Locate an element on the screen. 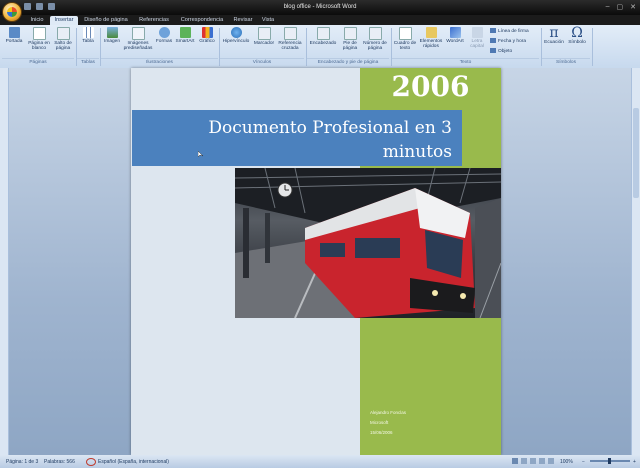 Image resolution: width=640 pixels, height=468 pixels. shapes-icon is located at coordinates (164, 32).